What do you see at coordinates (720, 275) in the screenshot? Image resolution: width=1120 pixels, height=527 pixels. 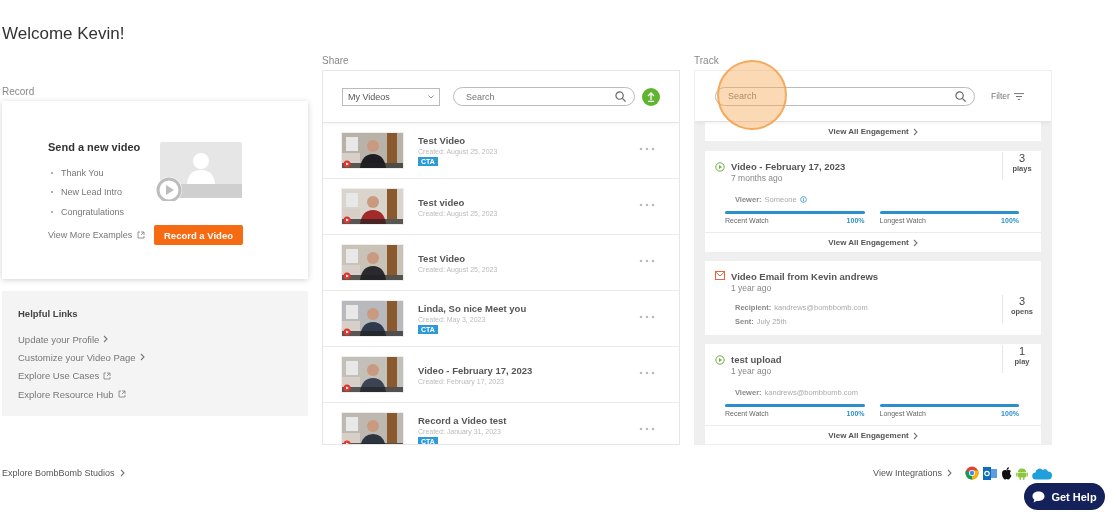 I see `envelope-icon` at bounding box center [720, 275].